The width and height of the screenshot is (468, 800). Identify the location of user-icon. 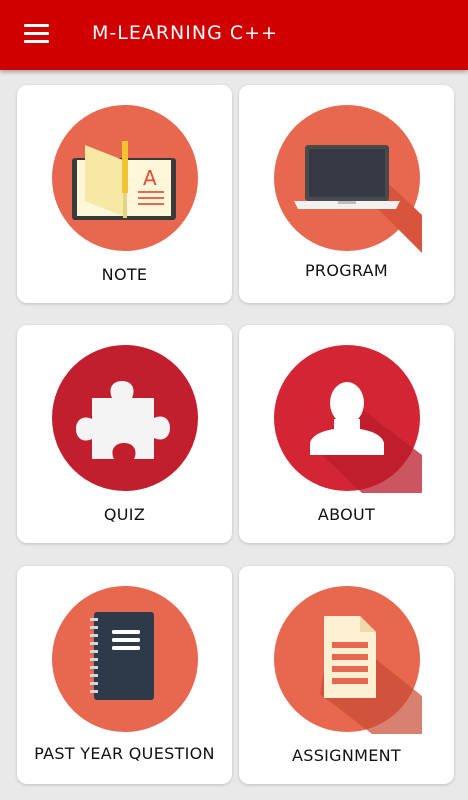
(348, 419).